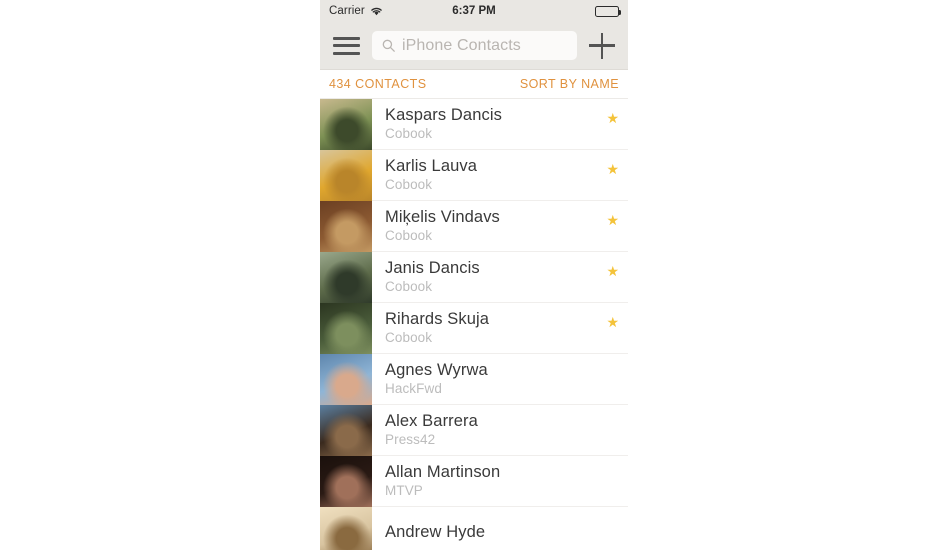 The image size is (950, 550). I want to click on contact-name: Karlis Lauva, so click(431, 166).